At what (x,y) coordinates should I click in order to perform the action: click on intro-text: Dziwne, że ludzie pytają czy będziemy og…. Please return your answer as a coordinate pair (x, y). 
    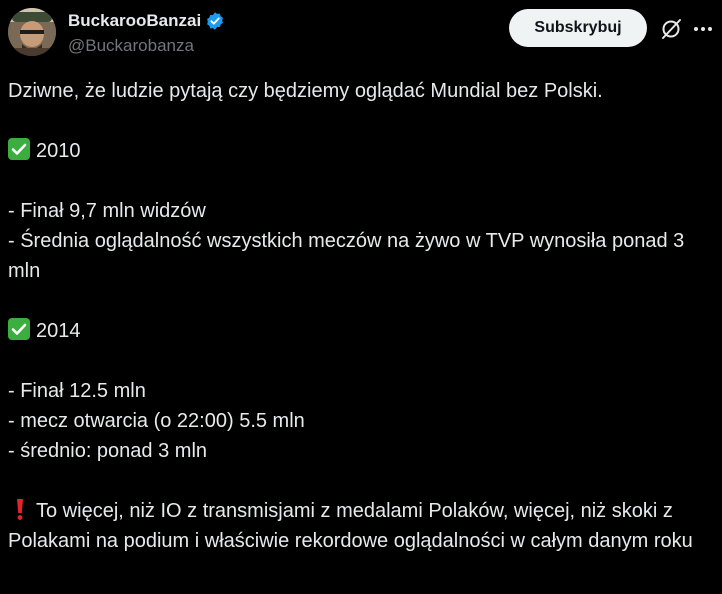
    Looking at the image, I should click on (305, 91).